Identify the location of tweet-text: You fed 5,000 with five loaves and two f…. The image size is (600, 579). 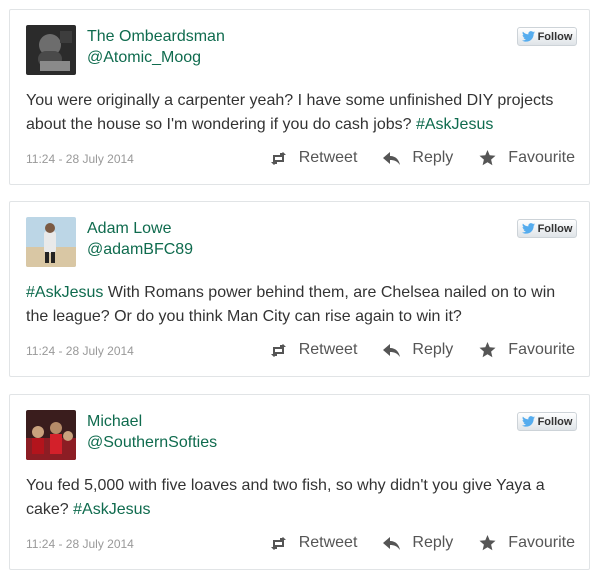
(298, 498).